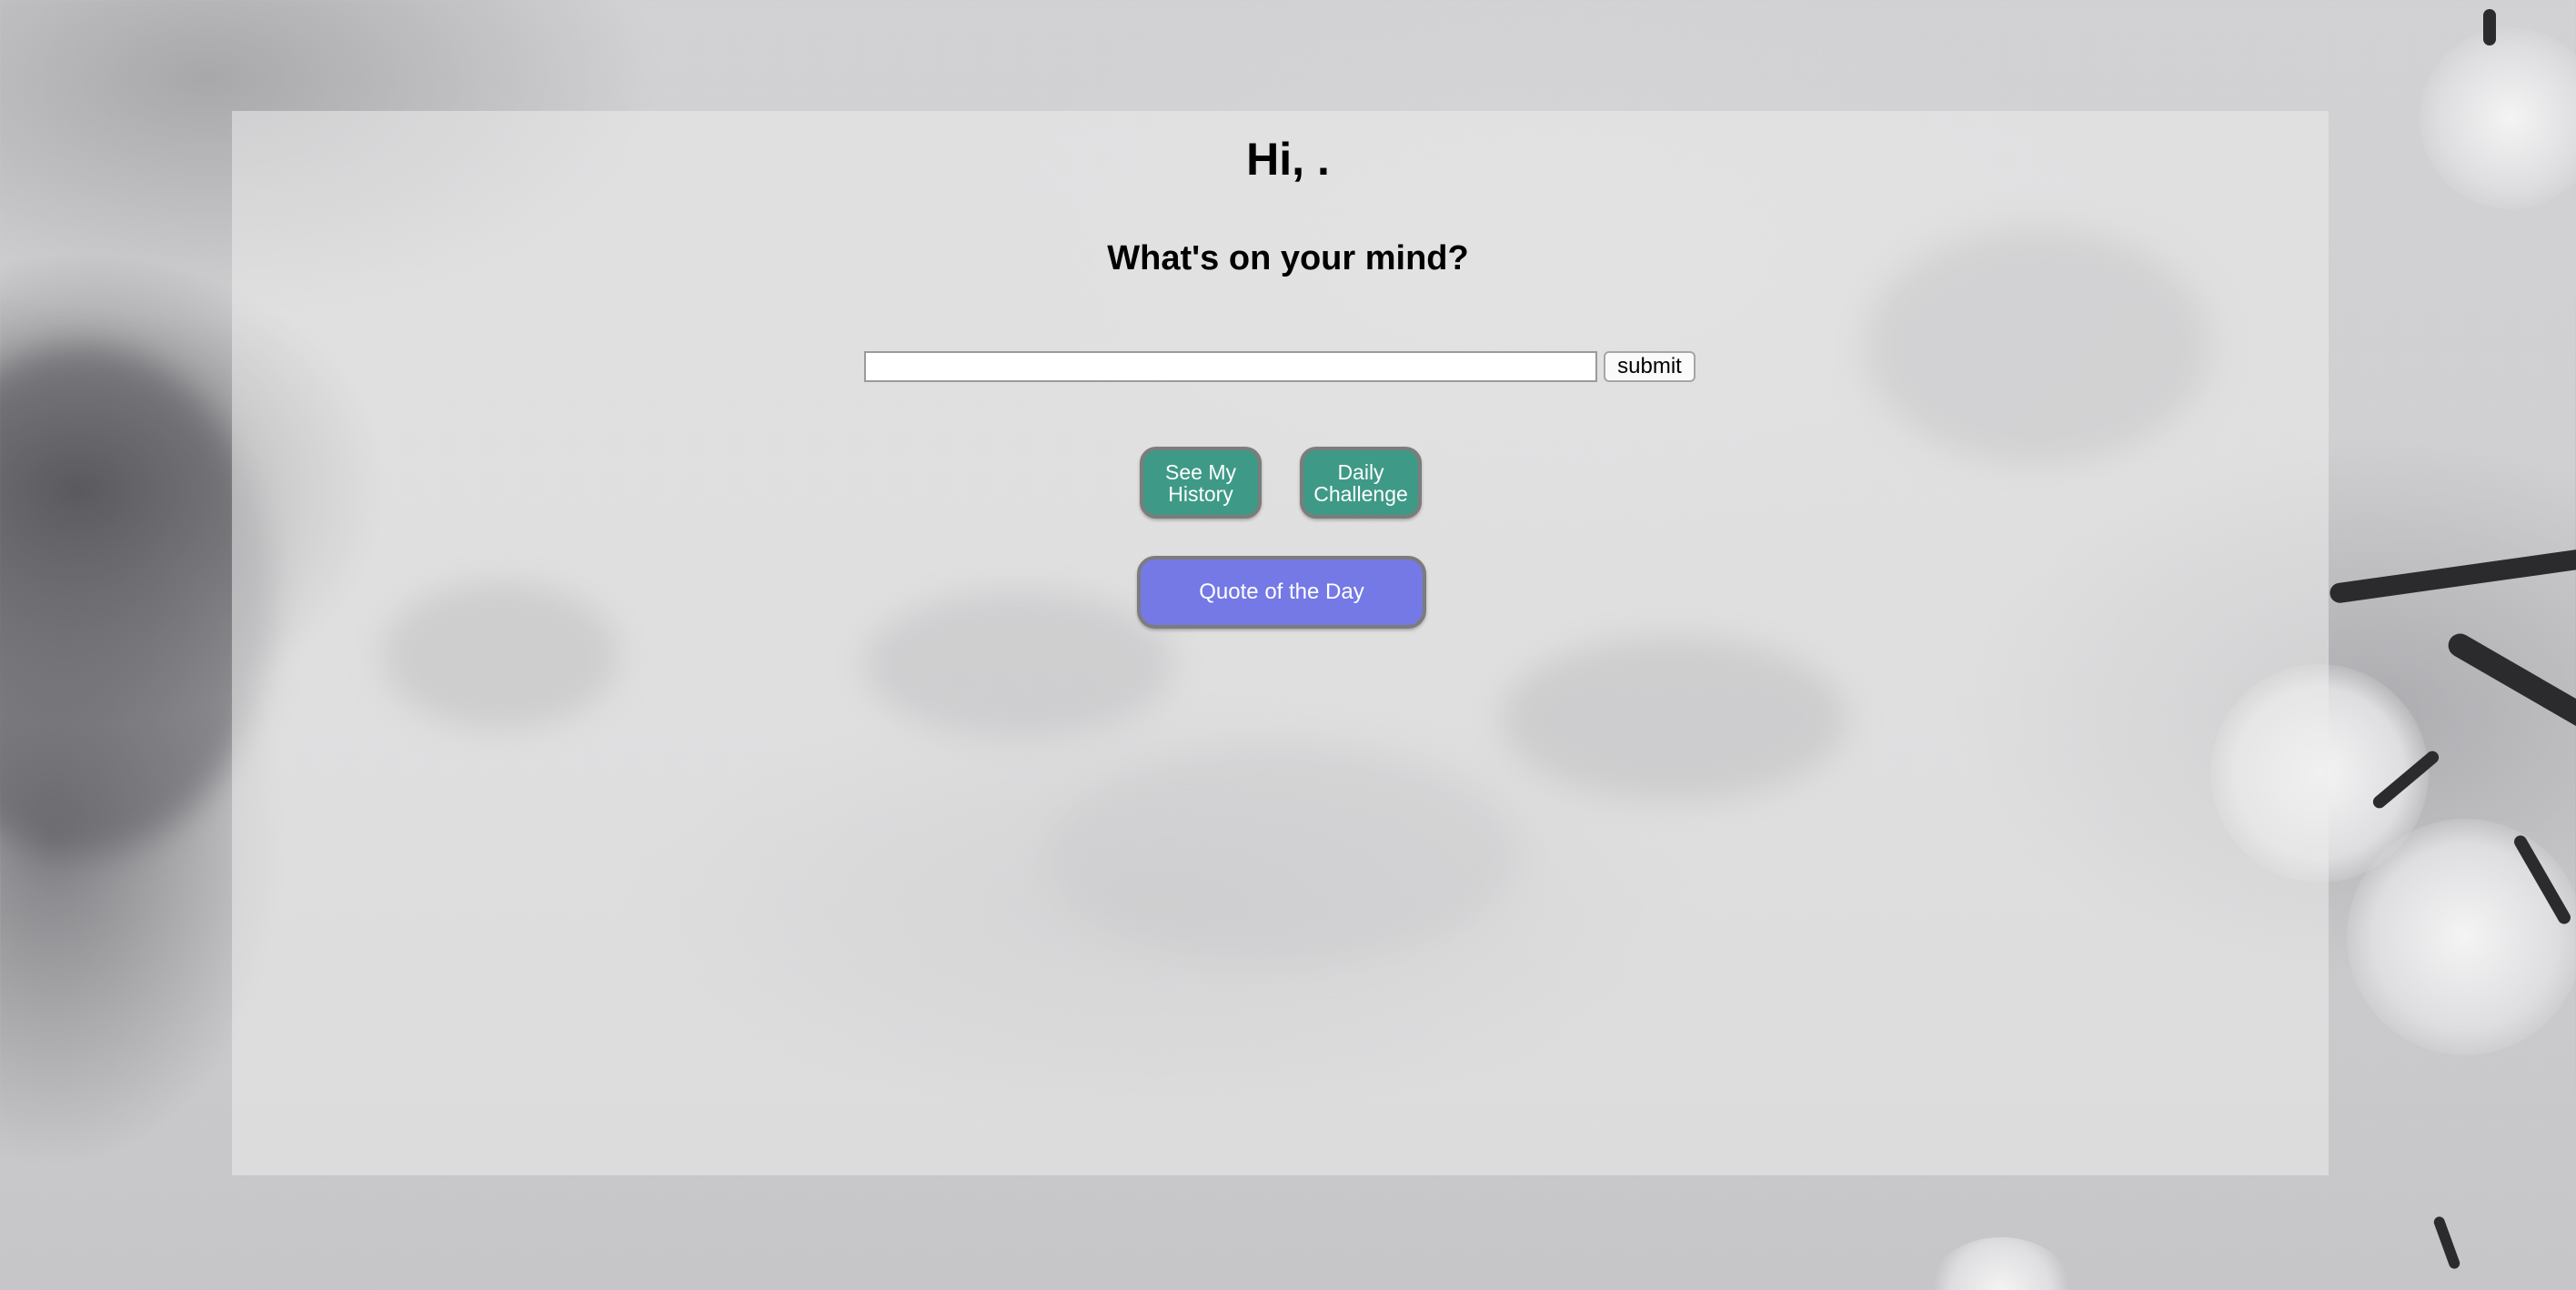 The width and height of the screenshot is (2576, 1290). What do you see at coordinates (1288, 159) in the screenshot?
I see `greeting-heading: Hi, .` at bounding box center [1288, 159].